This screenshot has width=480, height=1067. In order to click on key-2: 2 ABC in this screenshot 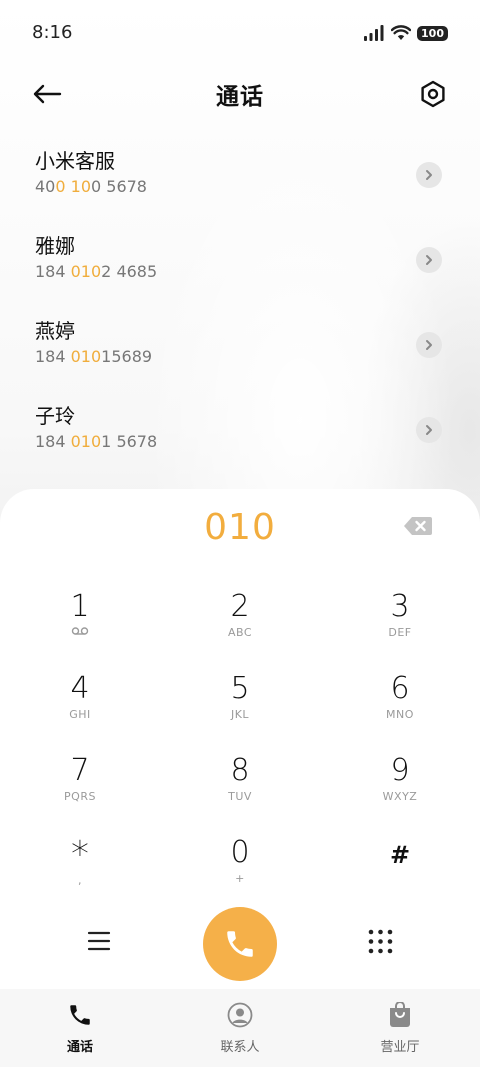, I will do `click(240, 626)`.